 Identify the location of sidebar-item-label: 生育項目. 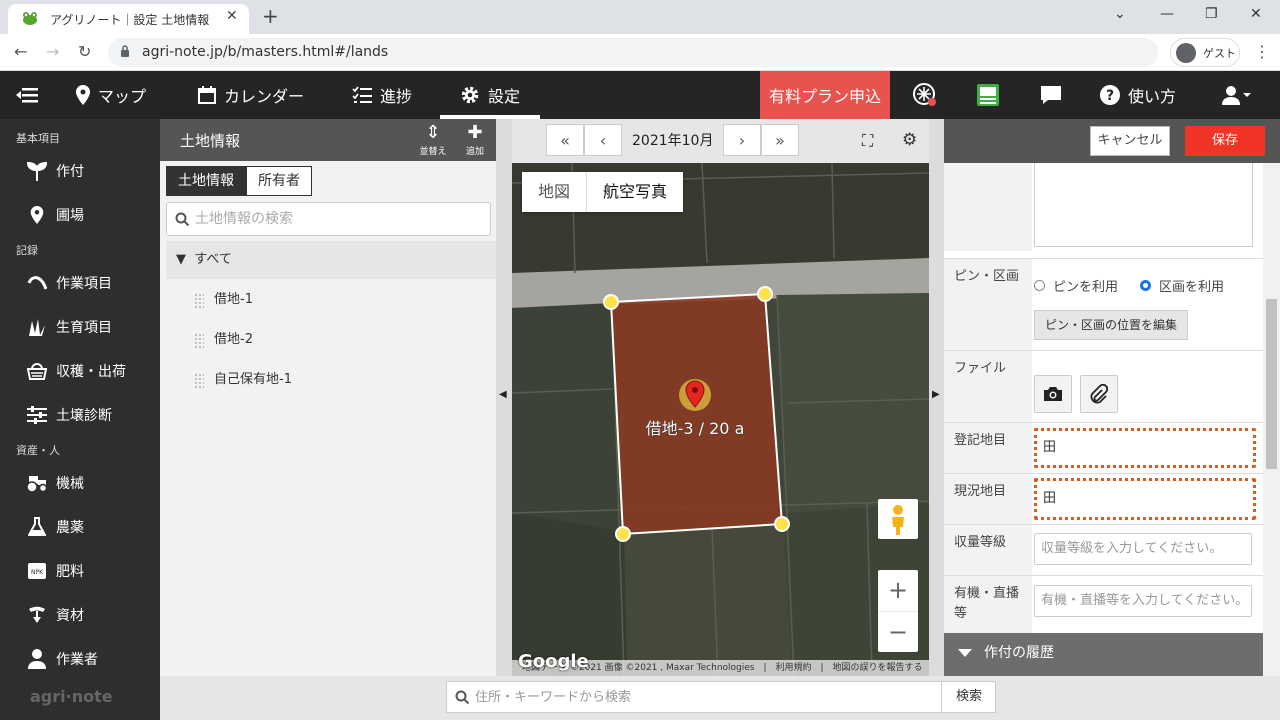
(84, 328).